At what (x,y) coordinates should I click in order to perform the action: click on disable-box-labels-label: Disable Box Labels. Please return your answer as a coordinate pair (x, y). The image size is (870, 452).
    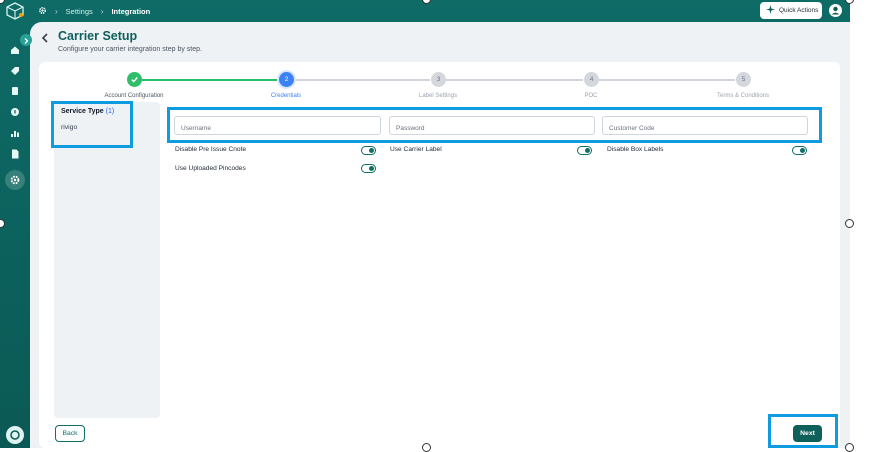
    Looking at the image, I should click on (635, 149).